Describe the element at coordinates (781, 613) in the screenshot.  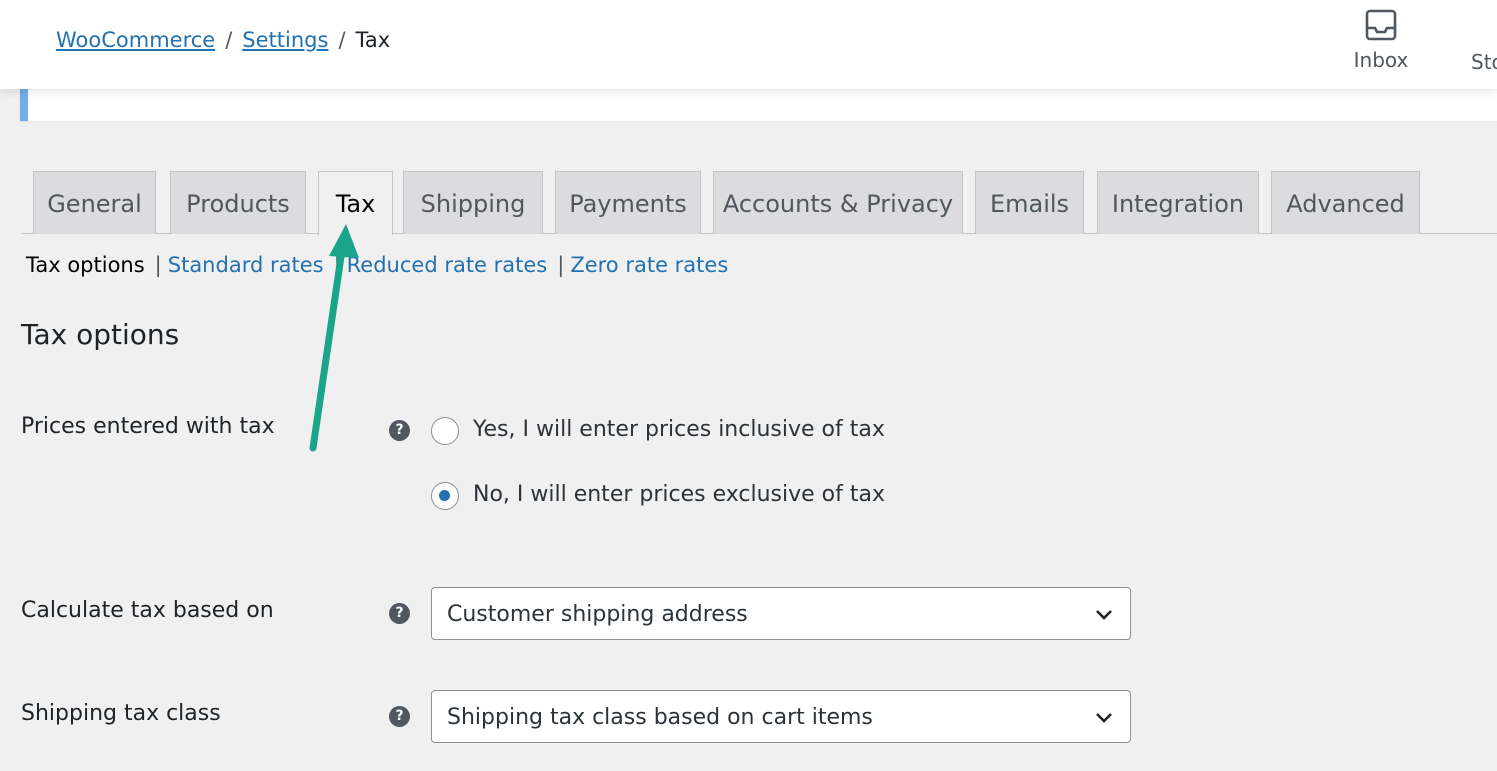
I see `calc-based-on-select: Customer shipping address` at that location.